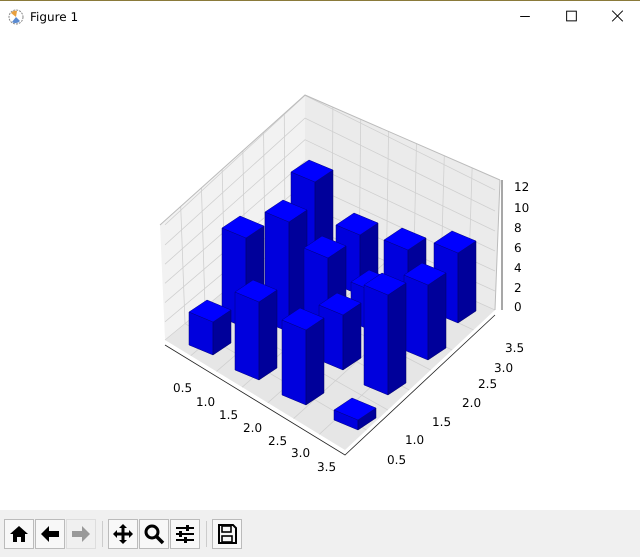  What do you see at coordinates (16, 16) in the screenshot?
I see `app-icon` at bounding box center [16, 16].